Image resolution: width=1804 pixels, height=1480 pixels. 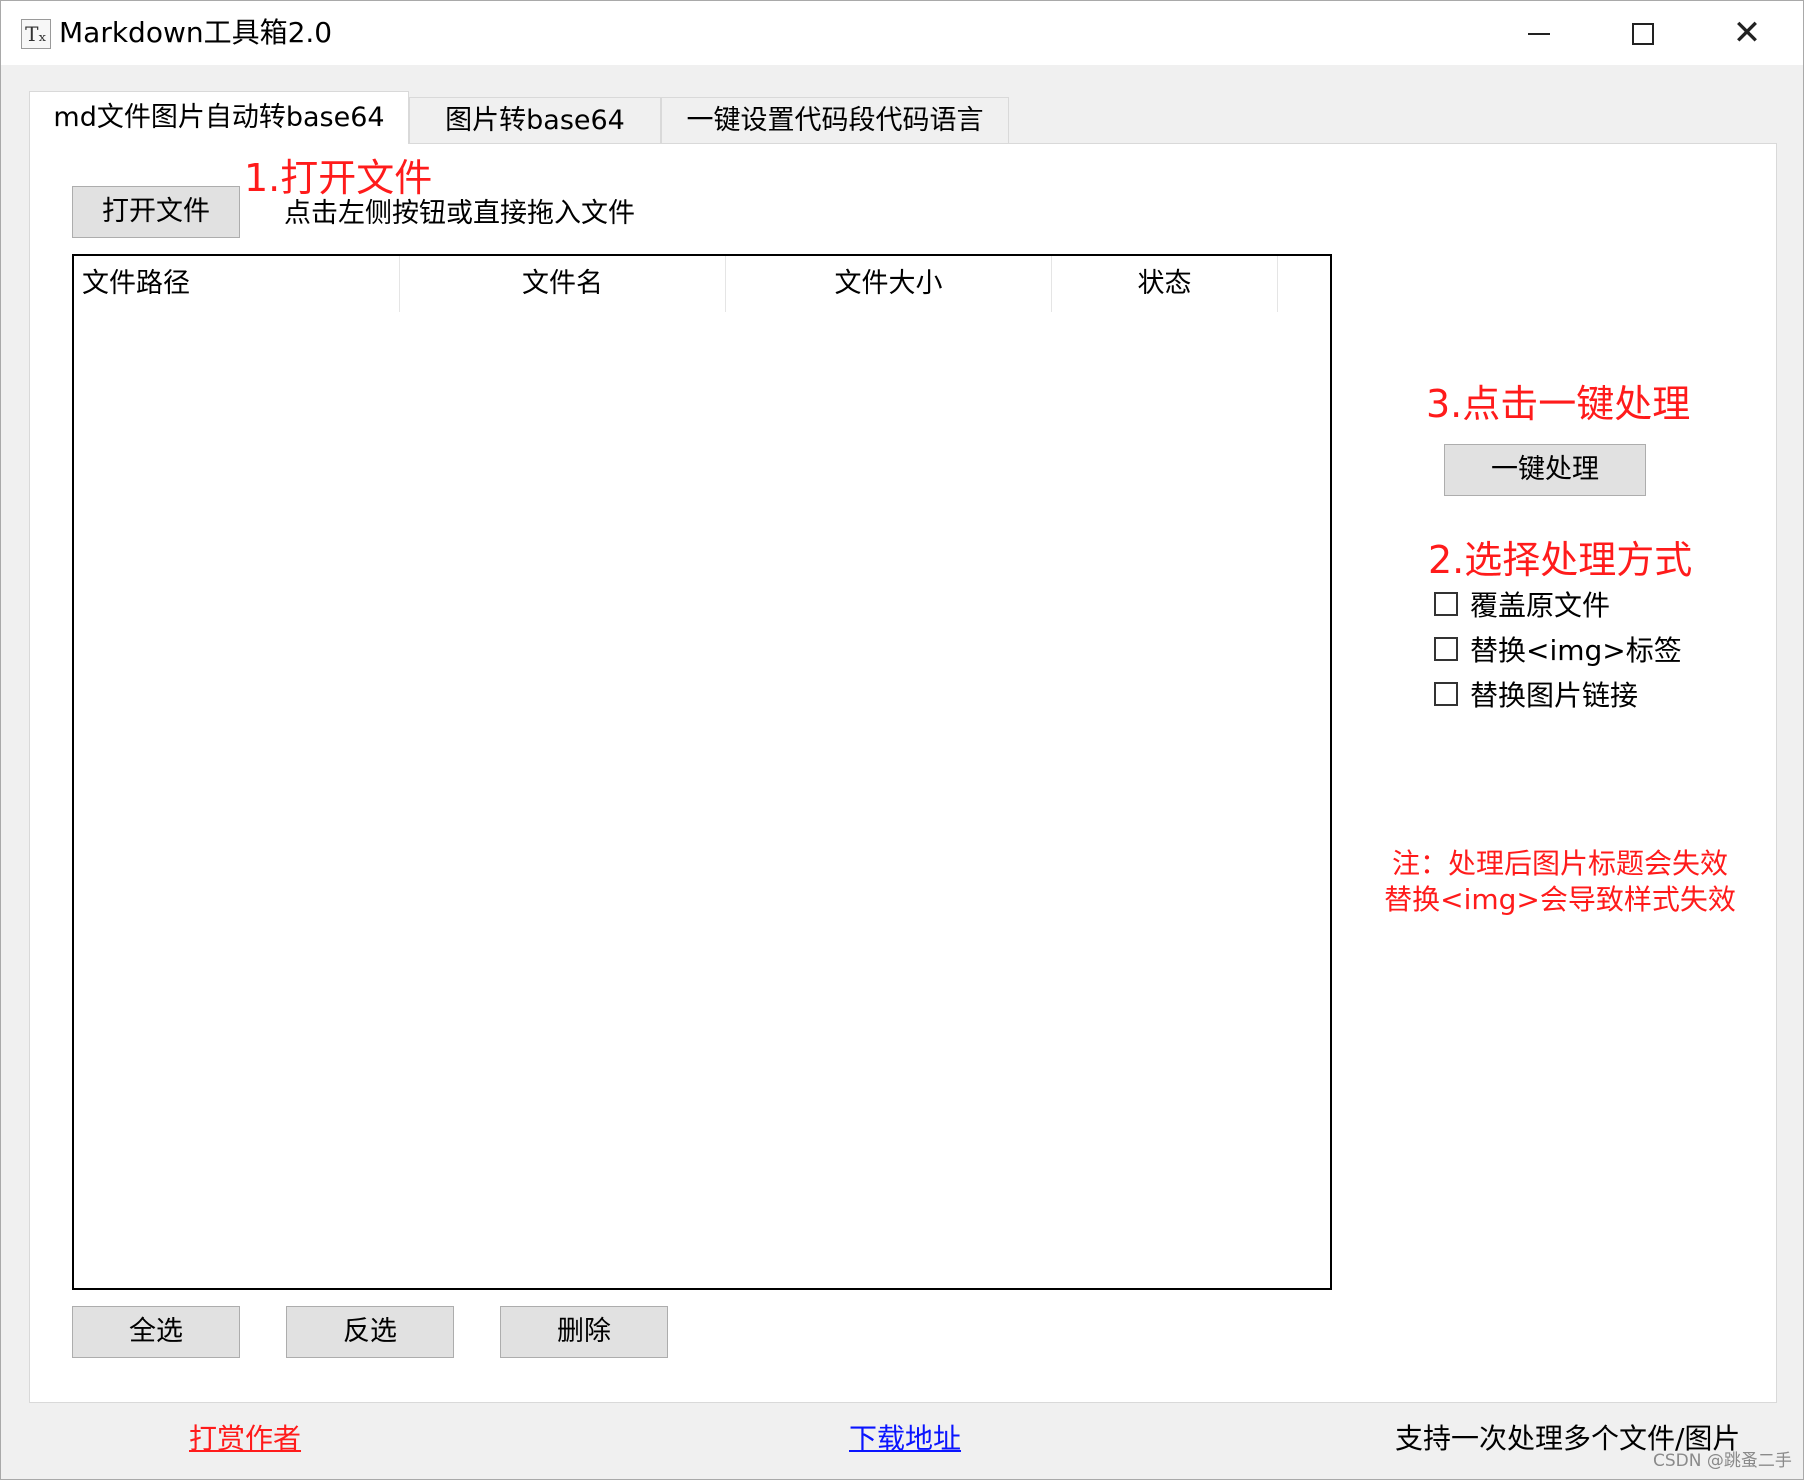 What do you see at coordinates (245, 1439) in the screenshot?
I see `reward-author-link: 打赏作者` at bounding box center [245, 1439].